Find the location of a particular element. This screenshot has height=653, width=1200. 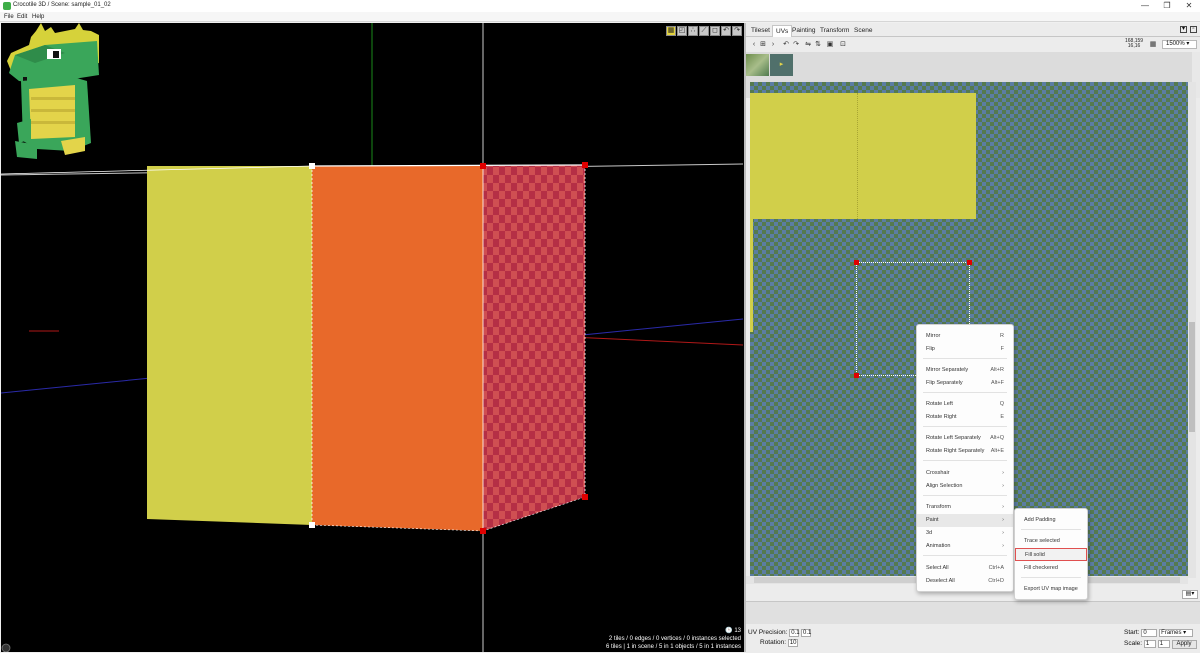

next-icon: › is located at coordinates (773, 45).